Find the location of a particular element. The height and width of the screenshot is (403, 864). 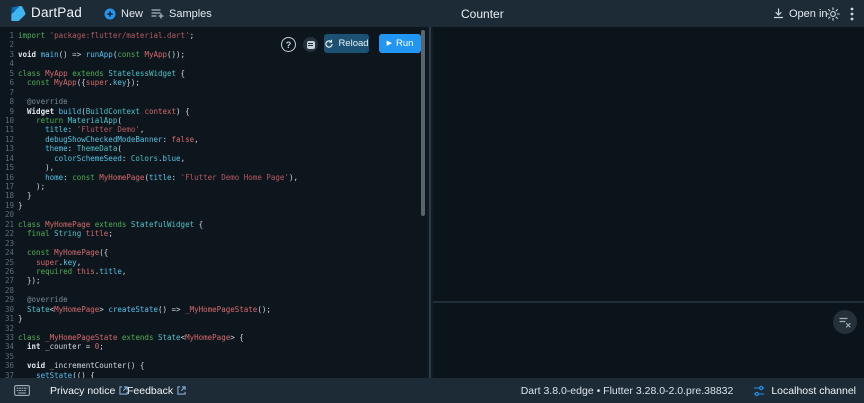

line-number: 7 is located at coordinates (11, 92).